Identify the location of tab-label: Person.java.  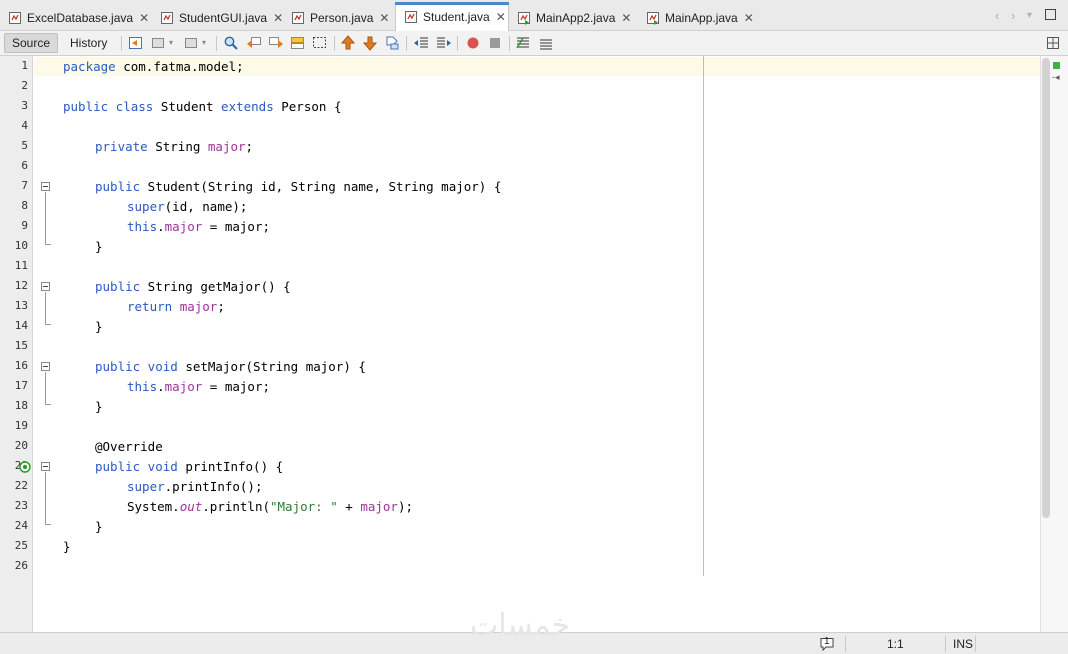
(342, 17).